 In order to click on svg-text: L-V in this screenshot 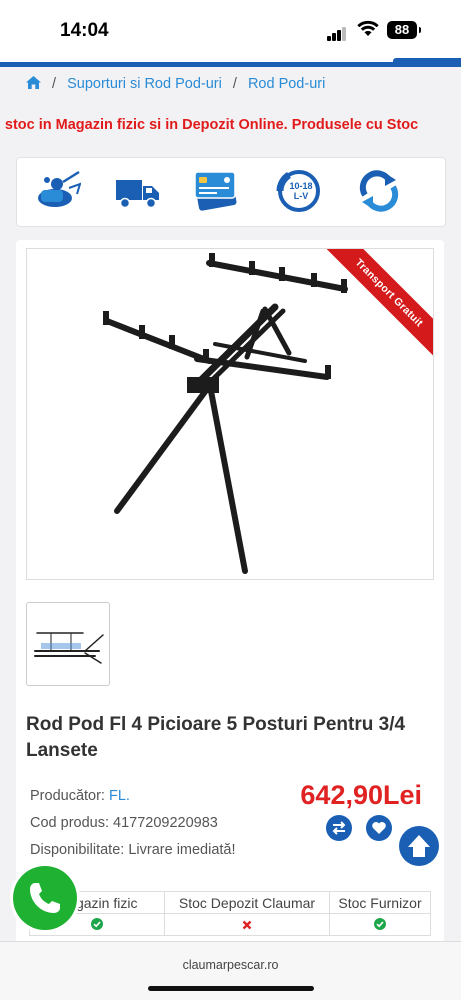, I will do `click(301, 196)`.